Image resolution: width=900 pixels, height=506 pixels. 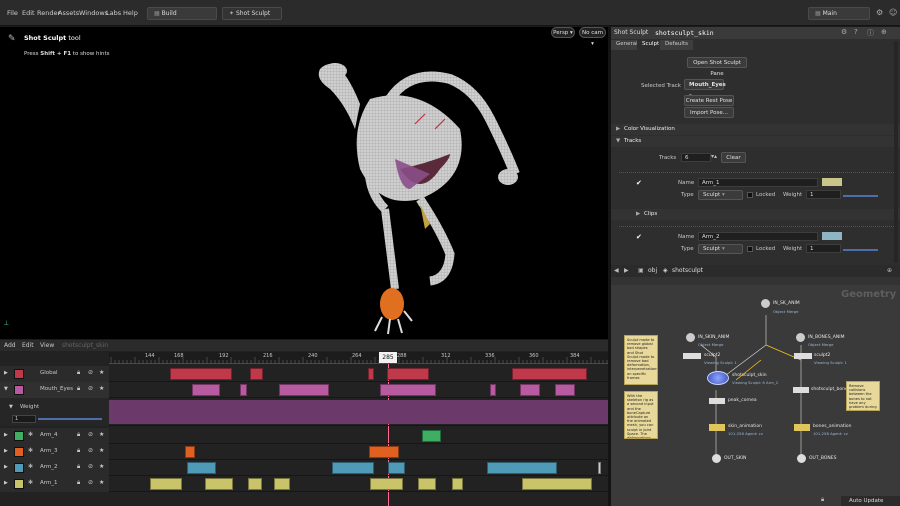 I want to click on stepper-icon: ▾▴, so click(x=714, y=156).